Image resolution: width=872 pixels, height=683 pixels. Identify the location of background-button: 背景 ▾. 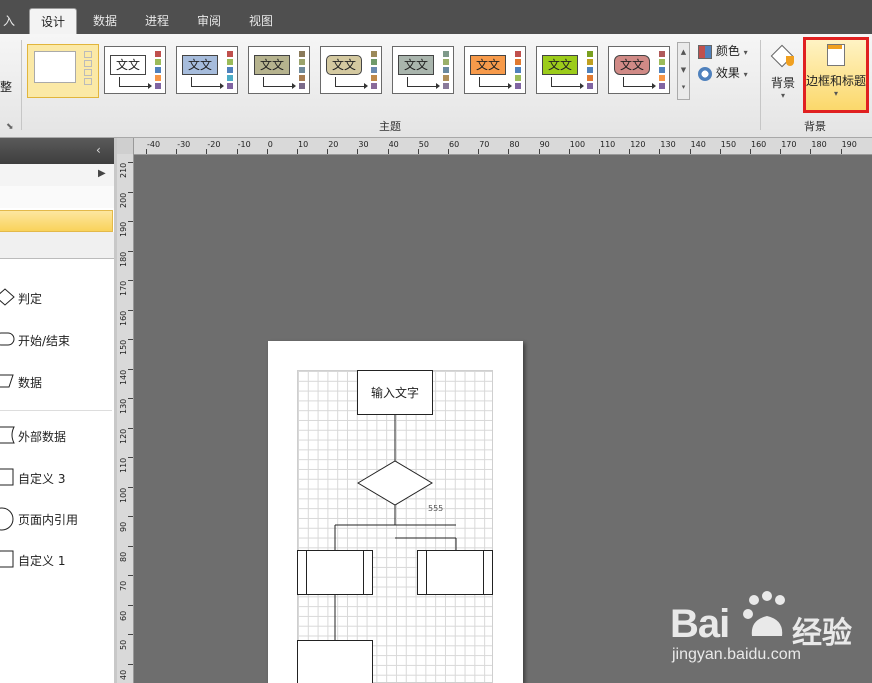
(783, 75).